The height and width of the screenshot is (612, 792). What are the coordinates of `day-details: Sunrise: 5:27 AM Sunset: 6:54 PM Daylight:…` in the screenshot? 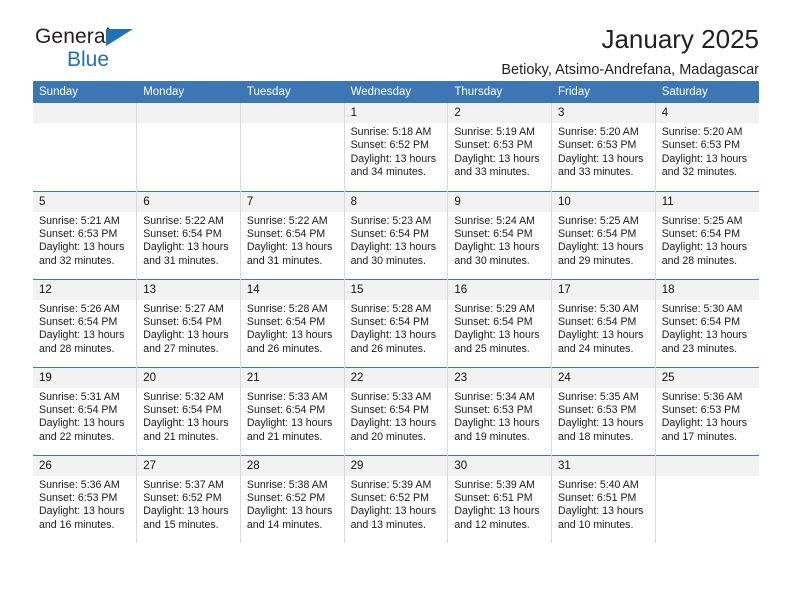 It's located at (188, 328).